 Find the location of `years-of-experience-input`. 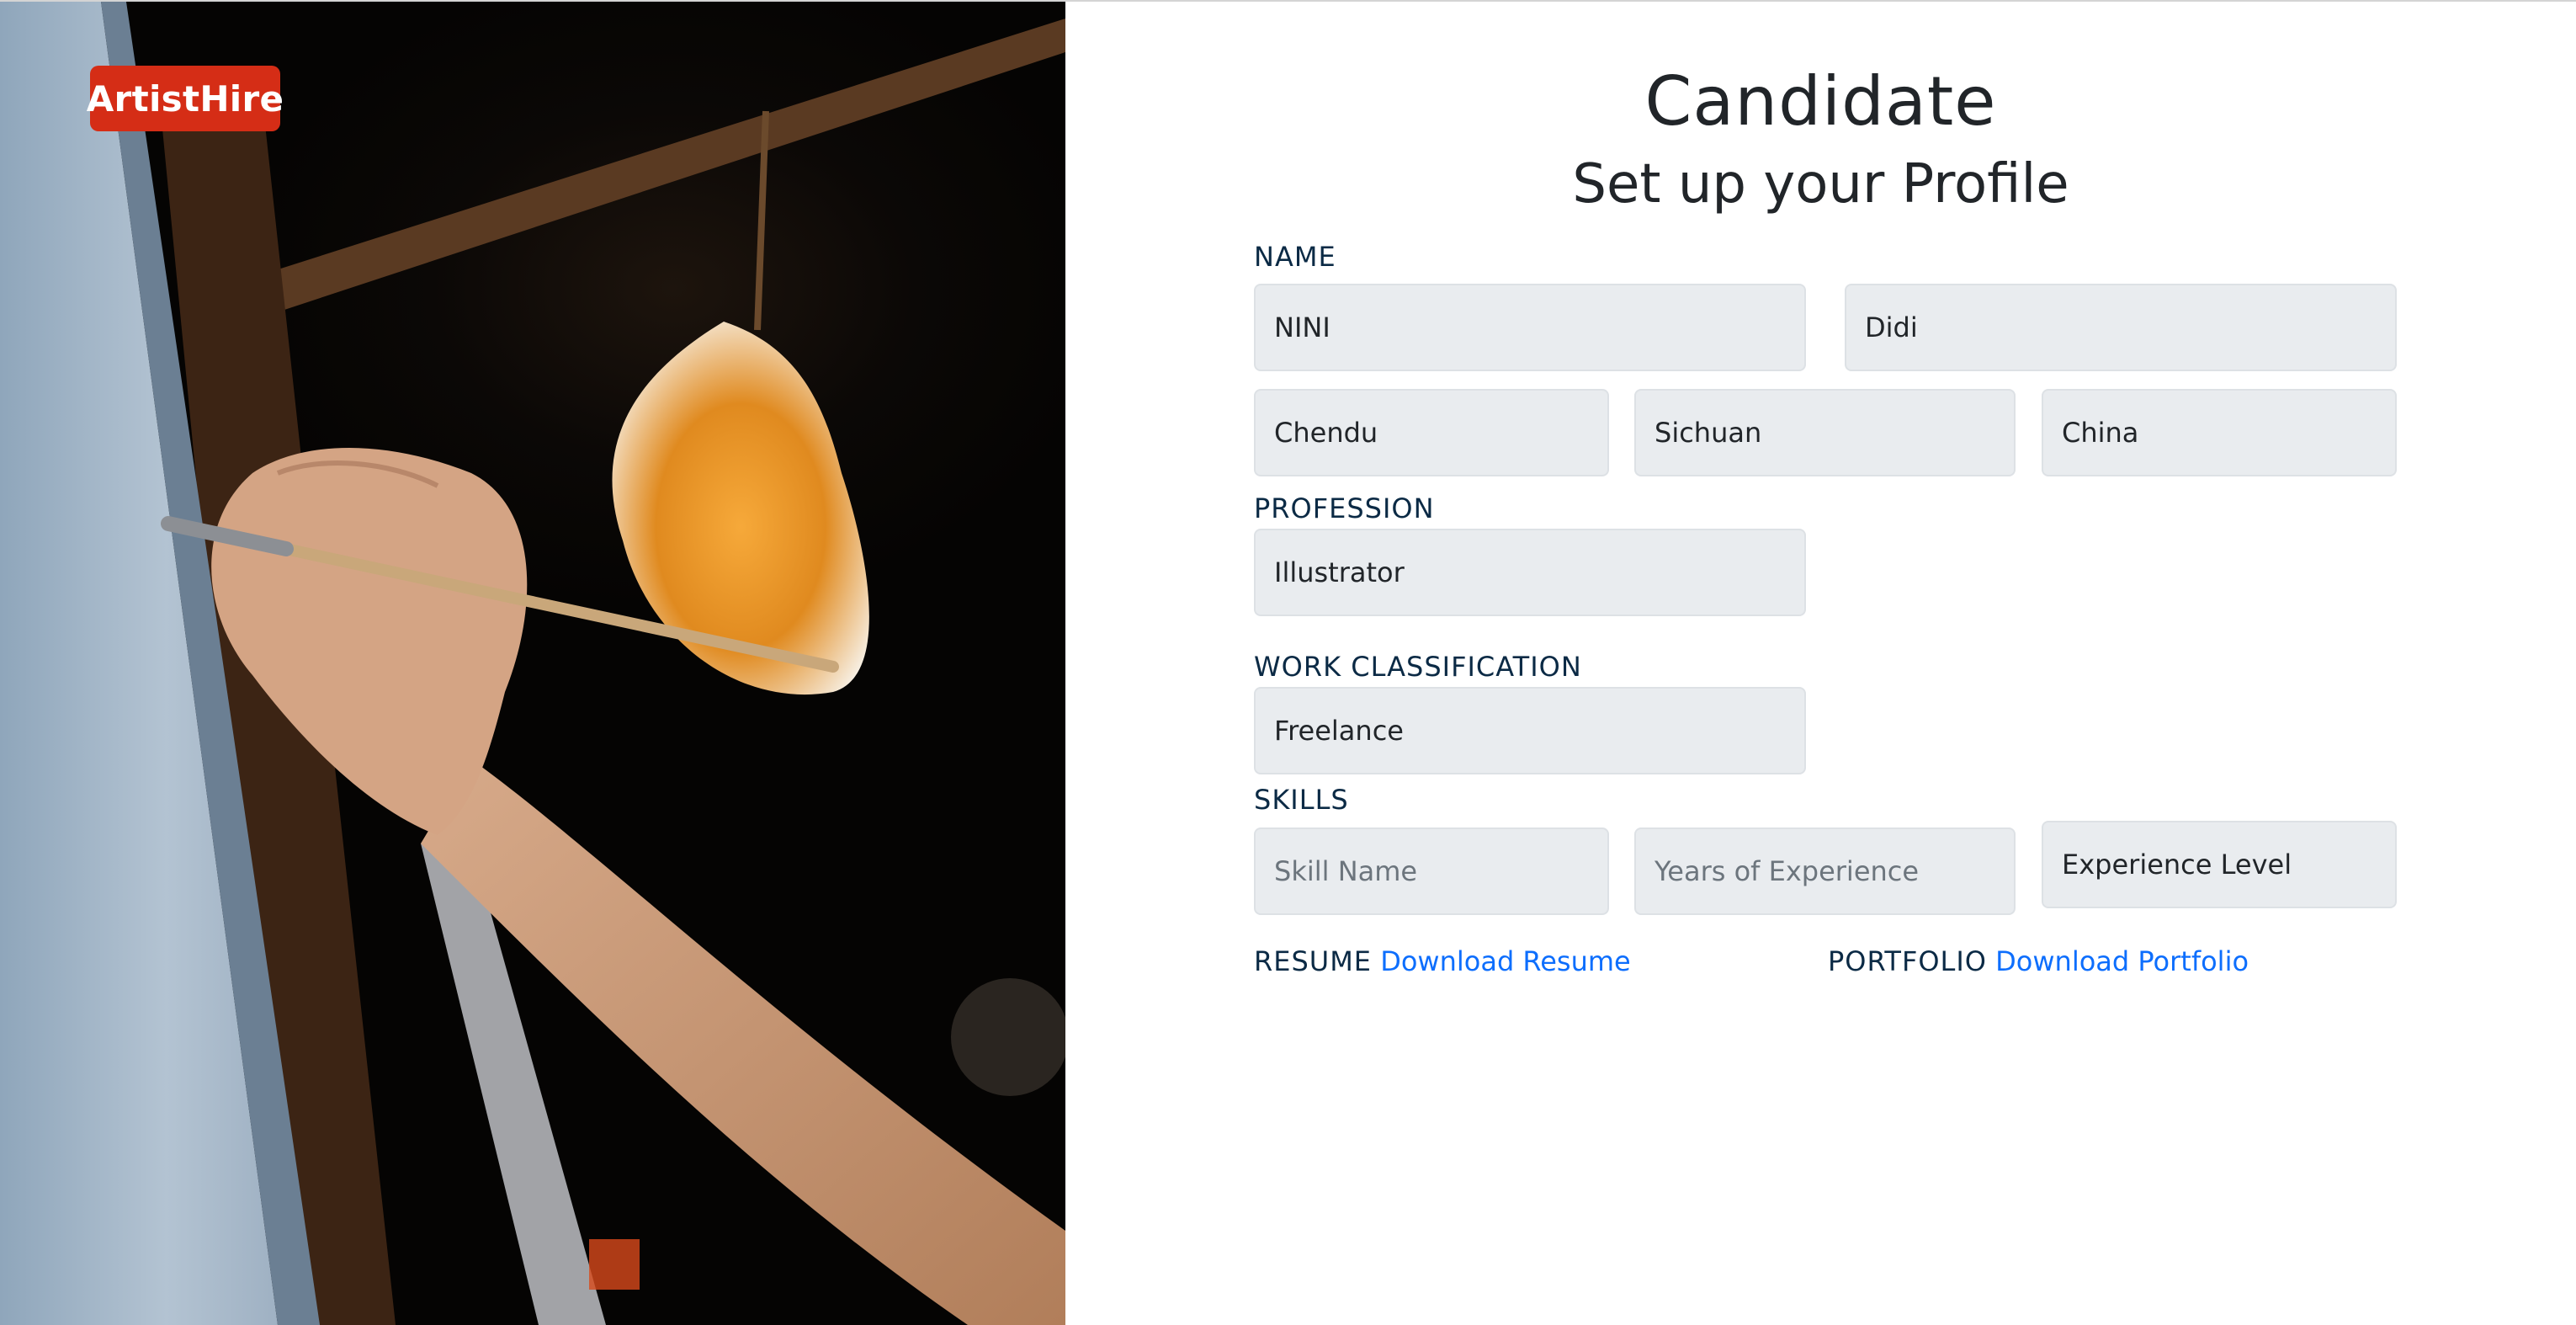

years-of-experience-input is located at coordinates (1825, 871).